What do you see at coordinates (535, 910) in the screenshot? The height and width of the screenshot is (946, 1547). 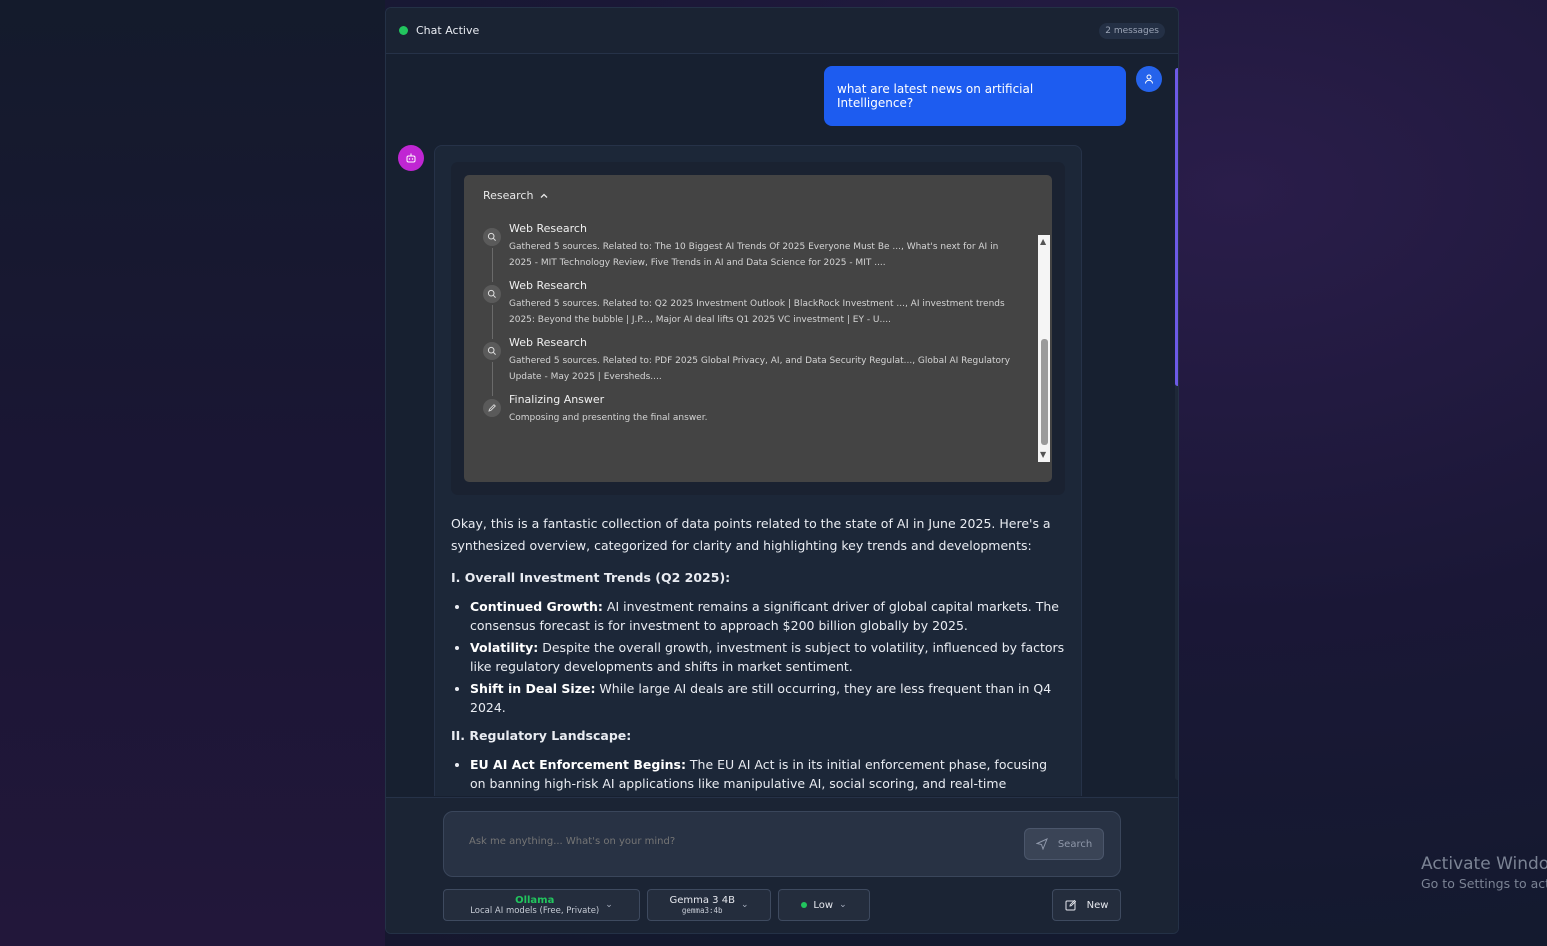 I see `provider-description: Local AI models (Free, Private)` at bounding box center [535, 910].